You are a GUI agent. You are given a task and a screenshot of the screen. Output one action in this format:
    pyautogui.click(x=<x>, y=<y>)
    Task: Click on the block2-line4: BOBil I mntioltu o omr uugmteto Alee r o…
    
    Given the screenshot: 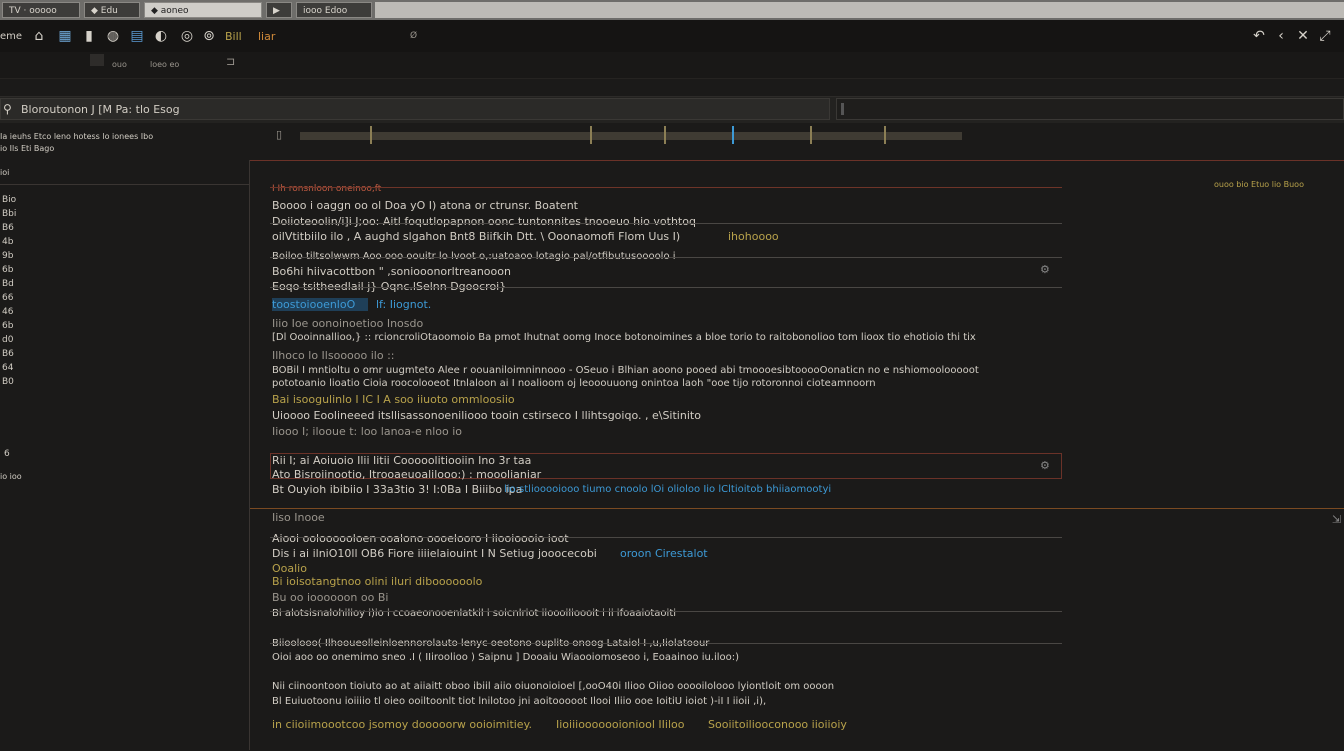 What is the action you would take?
    pyautogui.click(x=625, y=370)
    